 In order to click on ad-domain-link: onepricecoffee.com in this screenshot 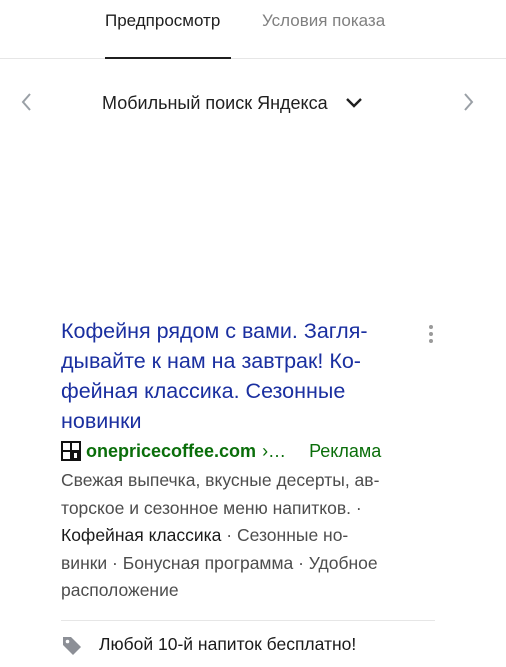, I will do `click(171, 451)`.